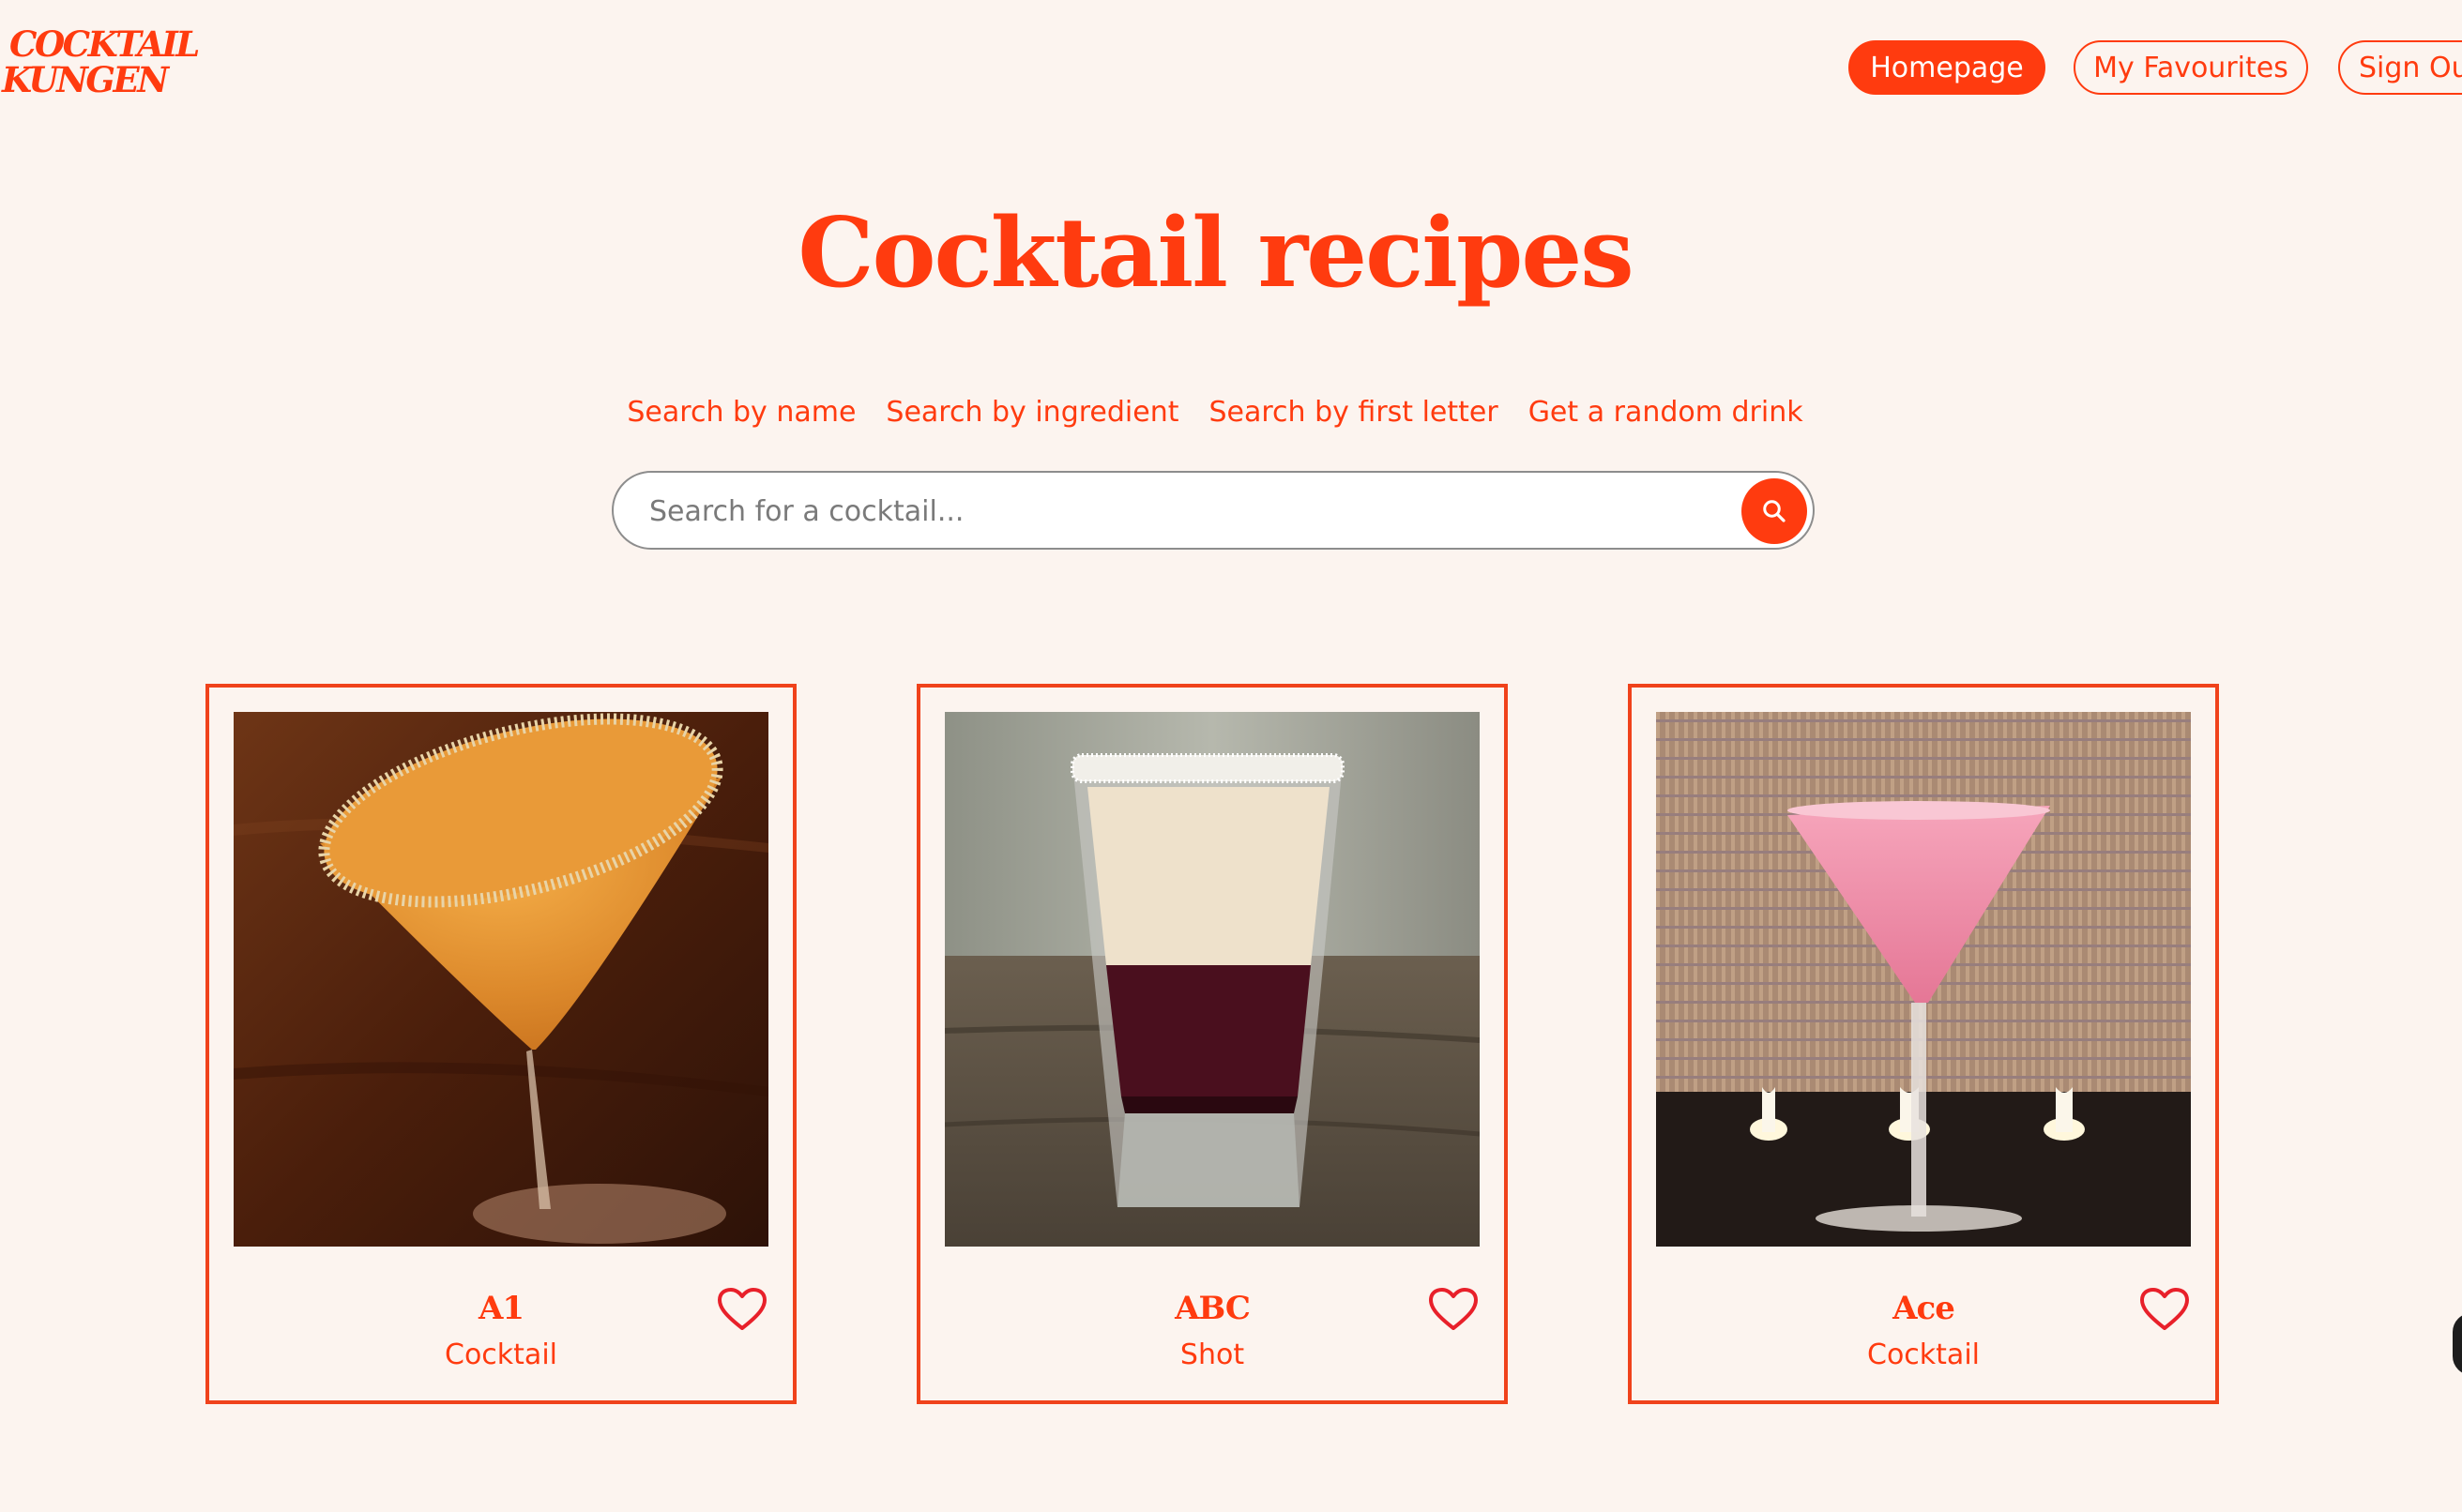 The height and width of the screenshot is (1512, 2462). What do you see at coordinates (1212, 1308) in the screenshot?
I see `drink-name: ABC` at bounding box center [1212, 1308].